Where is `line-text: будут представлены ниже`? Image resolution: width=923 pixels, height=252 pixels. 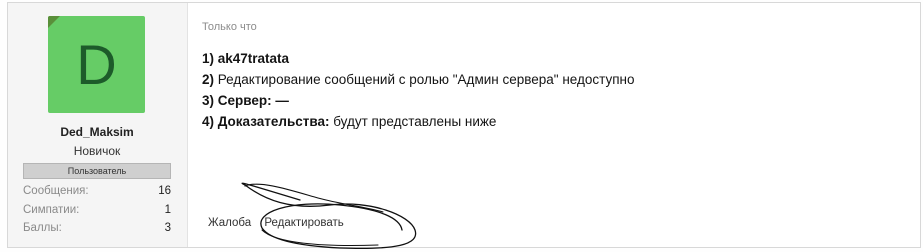
line-text: будут представлены ниже is located at coordinates (413, 121).